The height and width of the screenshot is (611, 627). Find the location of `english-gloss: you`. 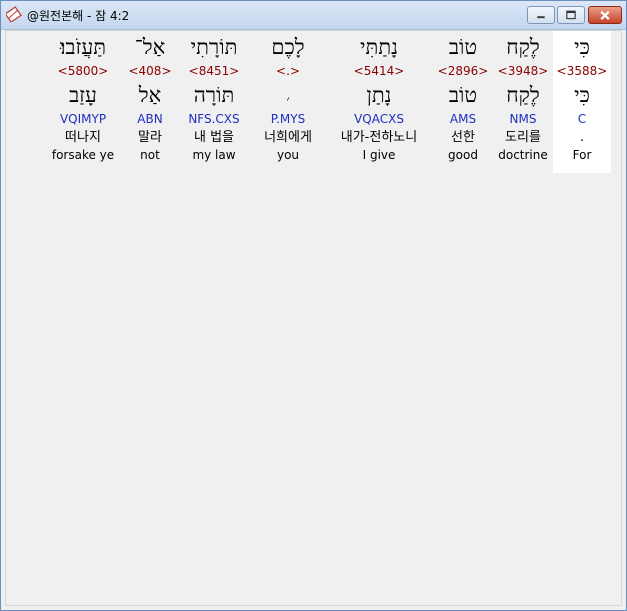

english-gloss: you is located at coordinates (288, 155).